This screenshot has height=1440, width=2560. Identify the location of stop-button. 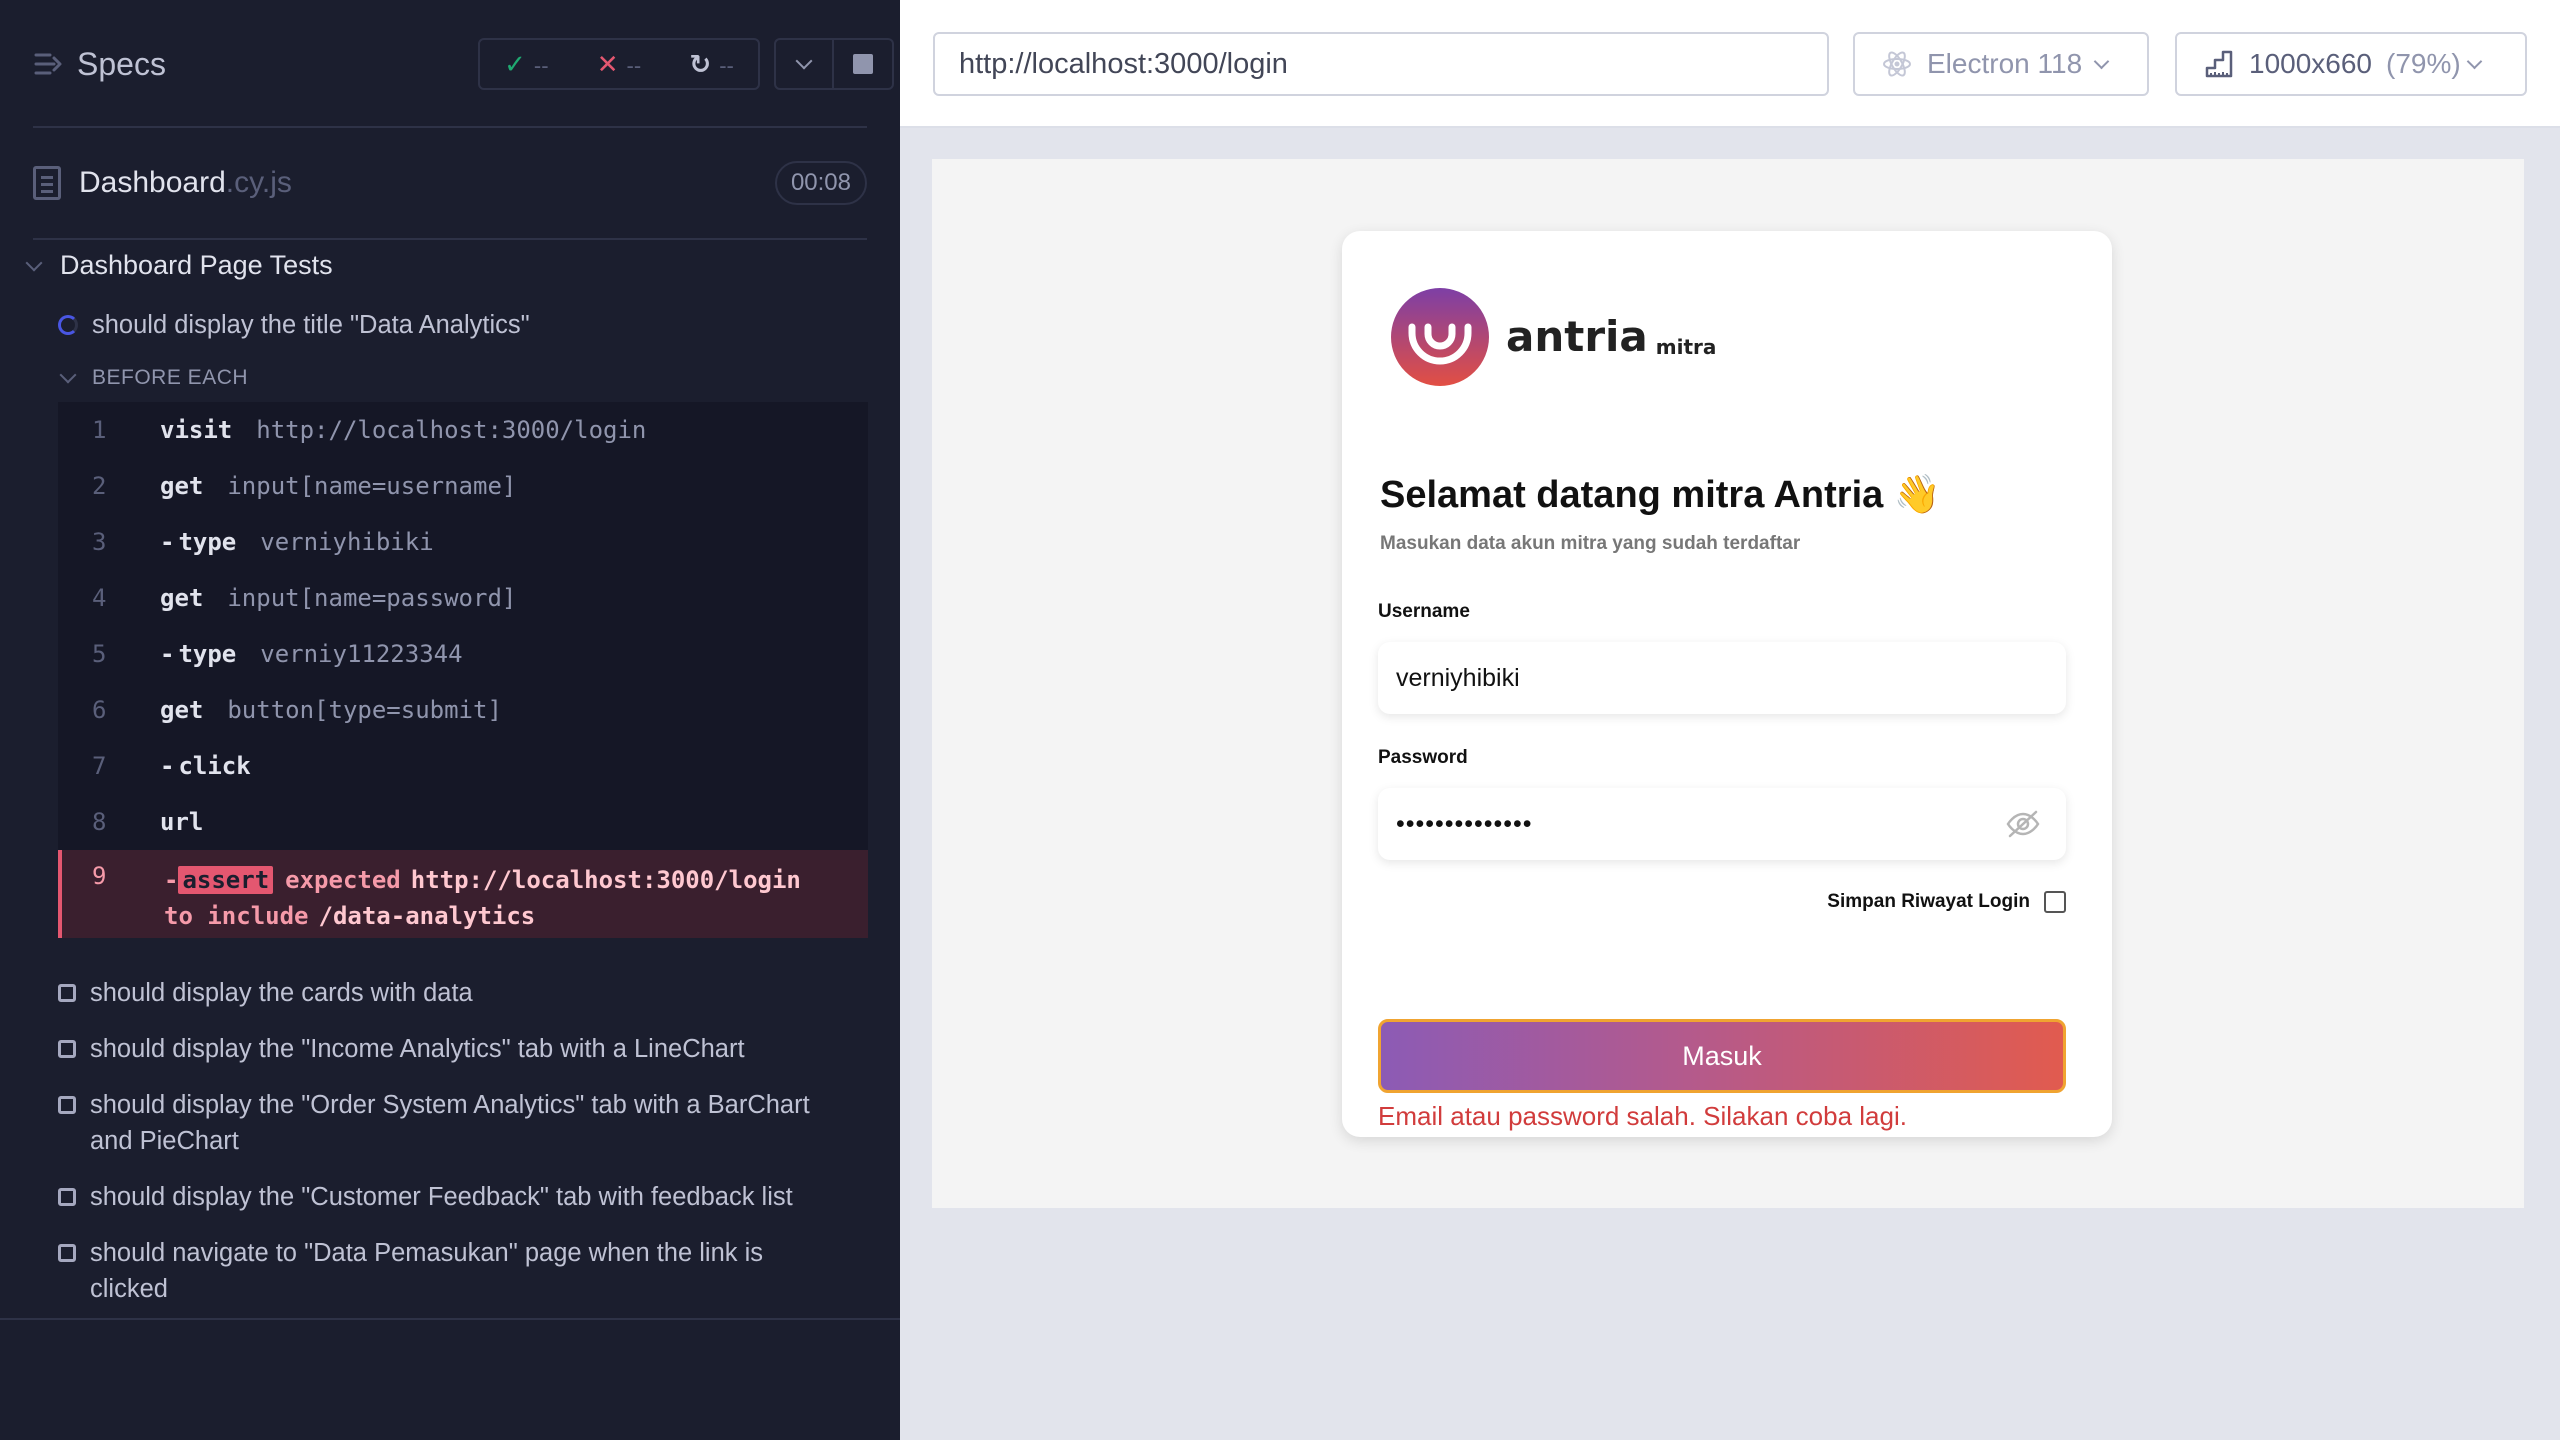
(864, 64).